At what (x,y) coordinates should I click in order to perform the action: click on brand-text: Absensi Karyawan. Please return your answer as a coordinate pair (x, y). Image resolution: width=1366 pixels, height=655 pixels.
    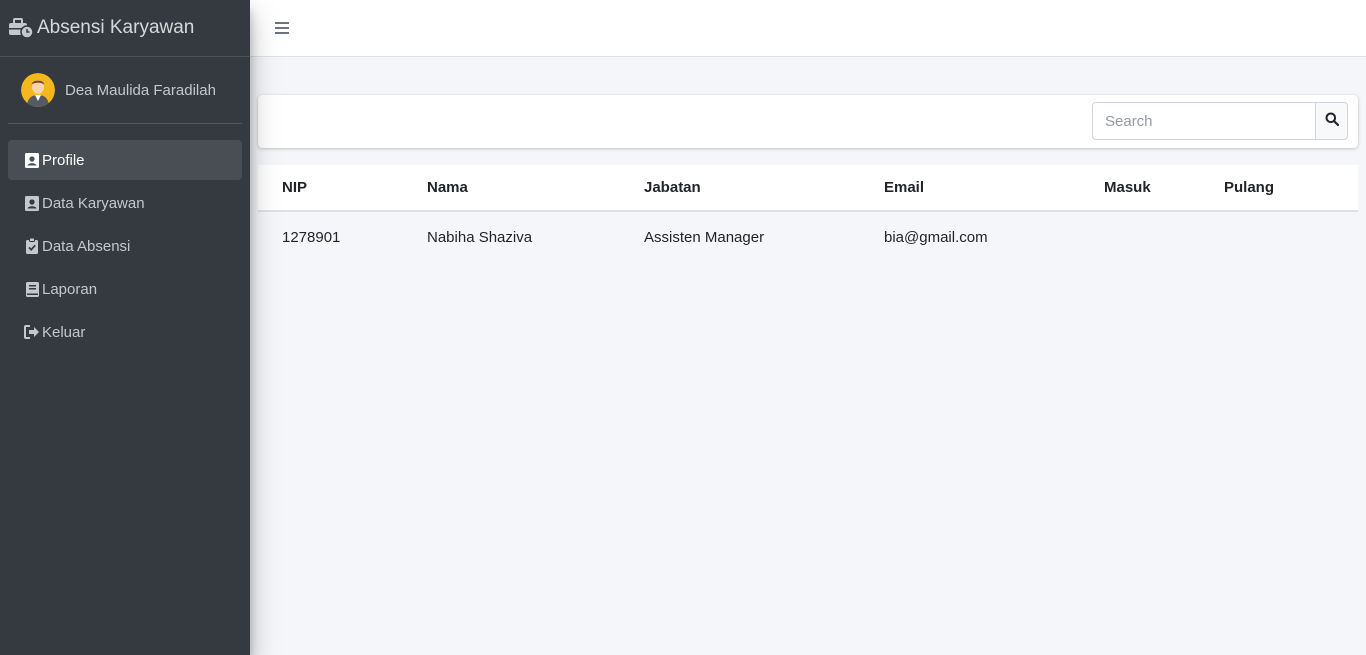
    Looking at the image, I should click on (116, 27).